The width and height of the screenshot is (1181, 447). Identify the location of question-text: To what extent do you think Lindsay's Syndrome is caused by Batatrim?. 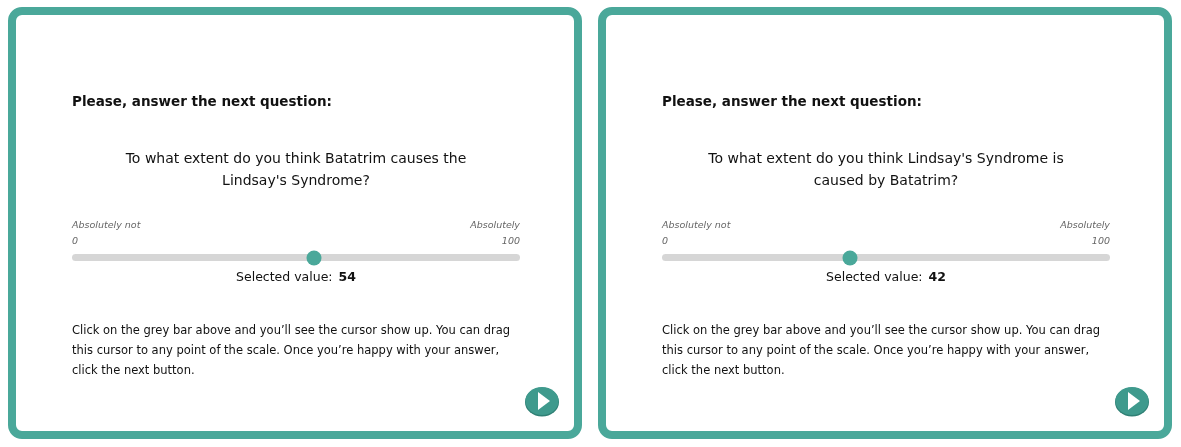
(886, 169).